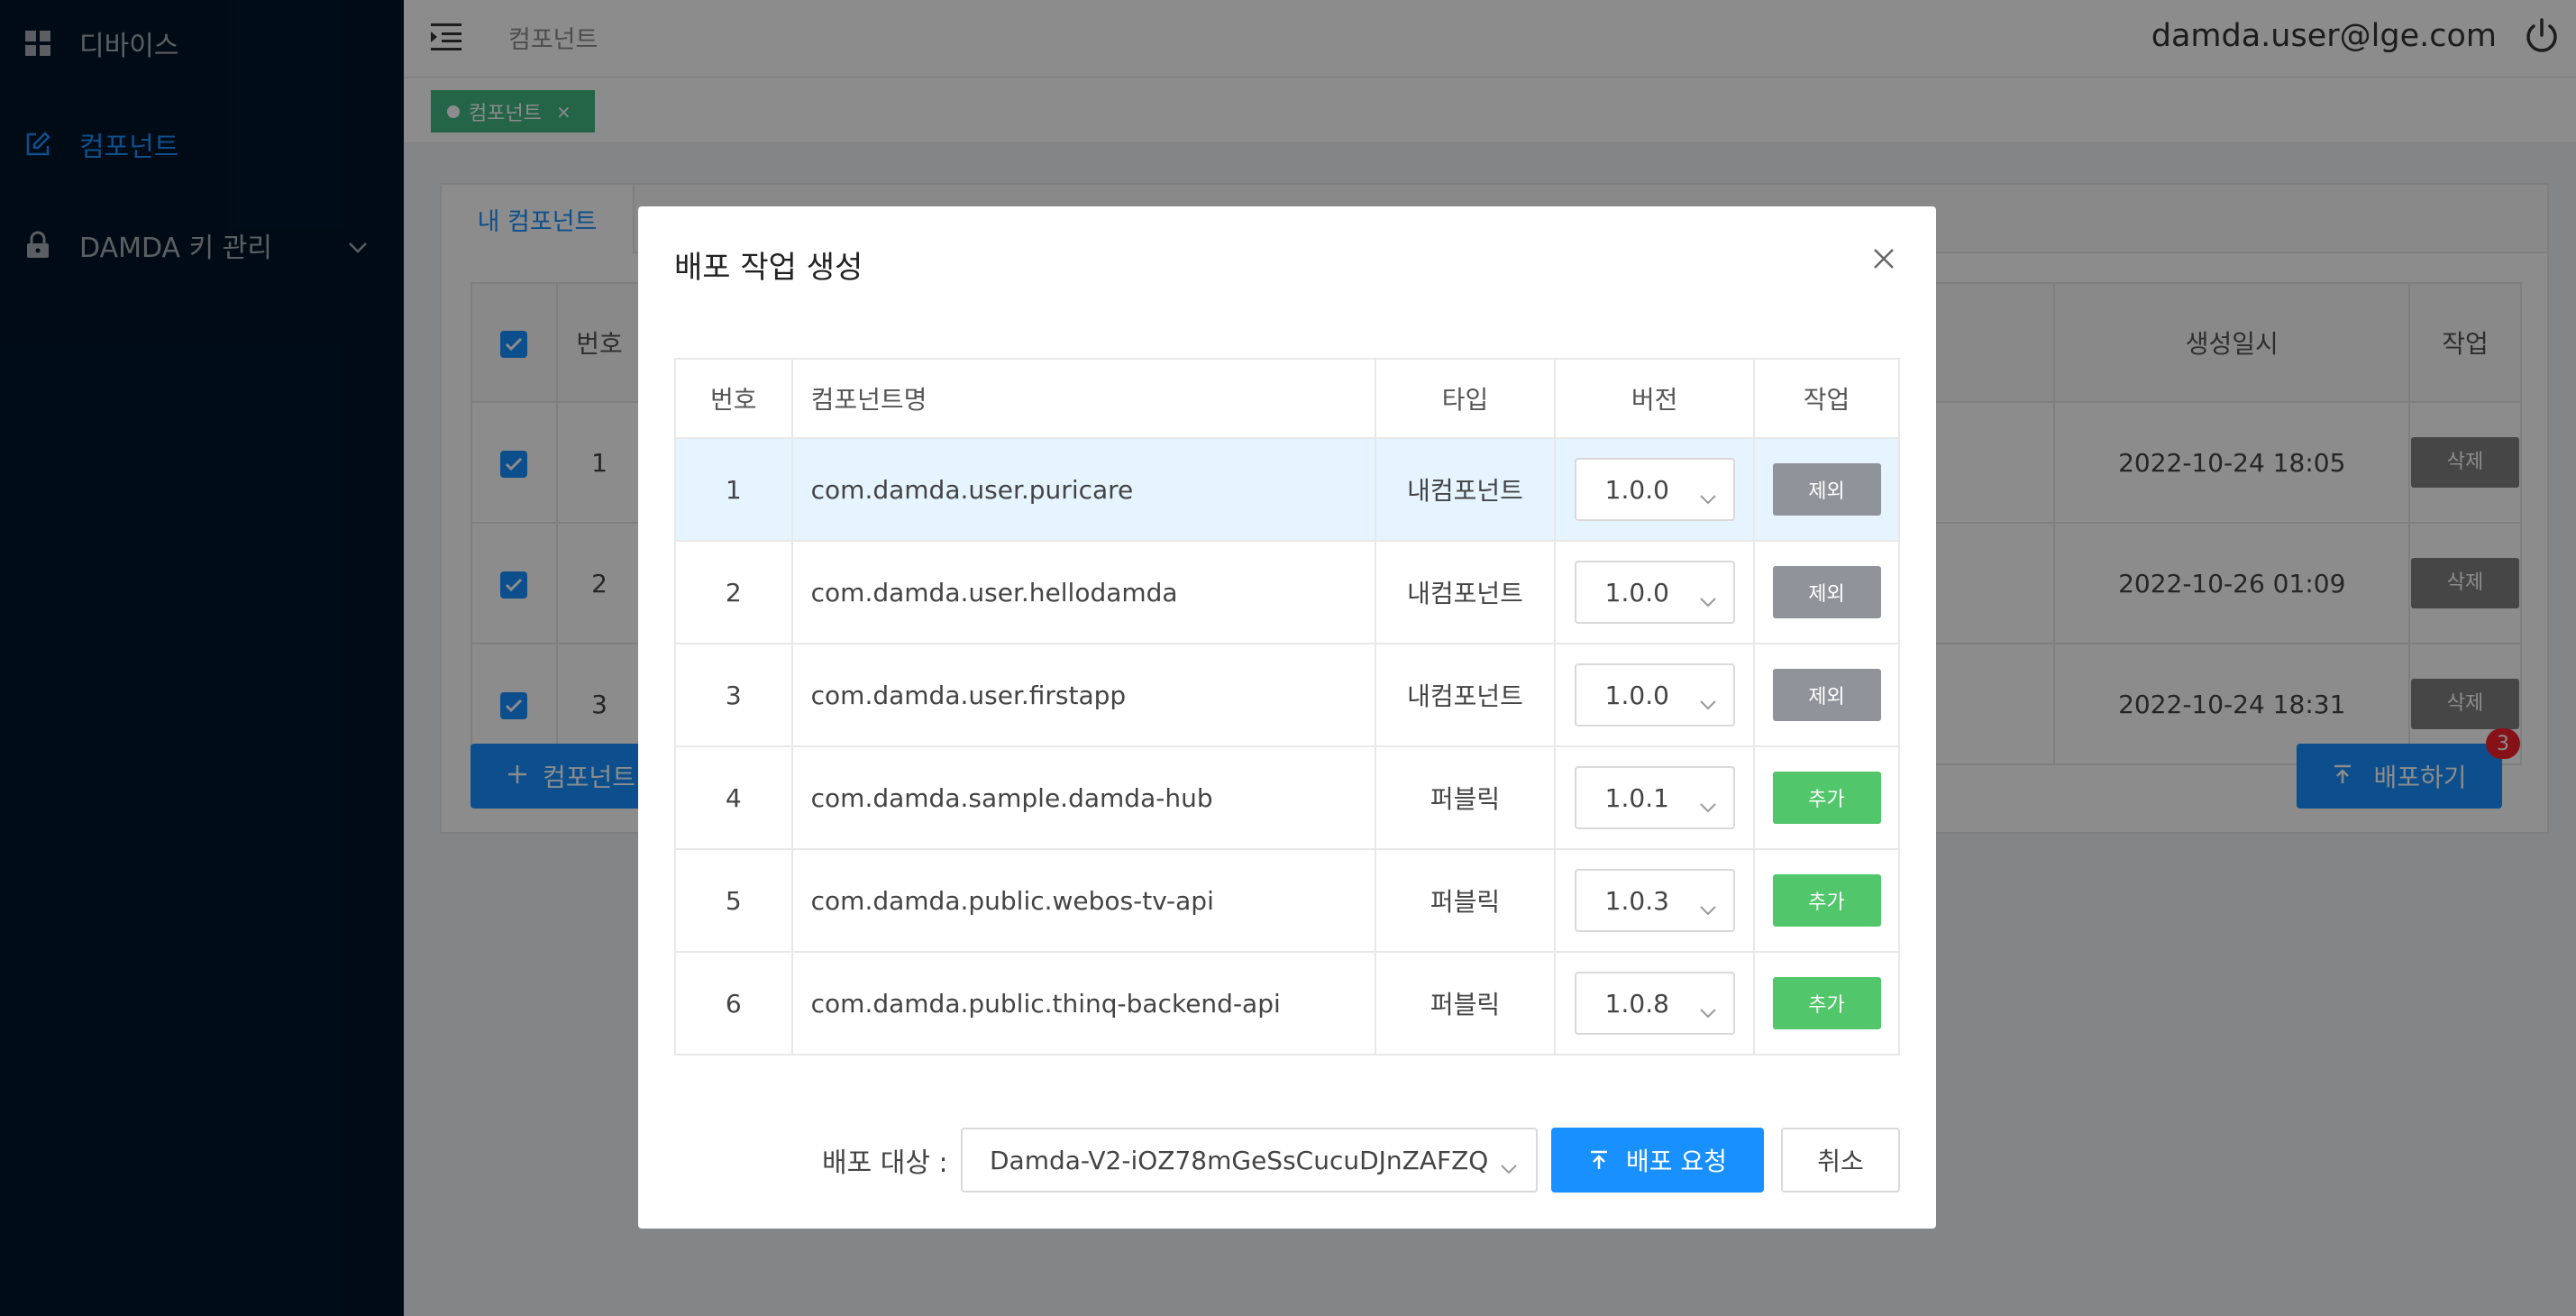 Image resolution: width=2576 pixels, height=1316 pixels. What do you see at coordinates (1465, 398) in the screenshot?
I see `header-type: 타입` at bounding box center [1465, 398].